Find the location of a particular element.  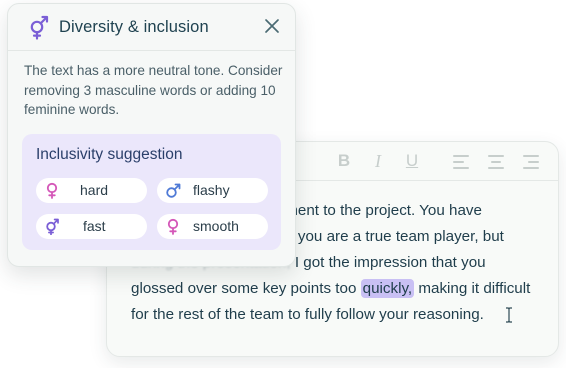

text-line-4-before: glossed over some key points too is located at coordinates (246, 288).